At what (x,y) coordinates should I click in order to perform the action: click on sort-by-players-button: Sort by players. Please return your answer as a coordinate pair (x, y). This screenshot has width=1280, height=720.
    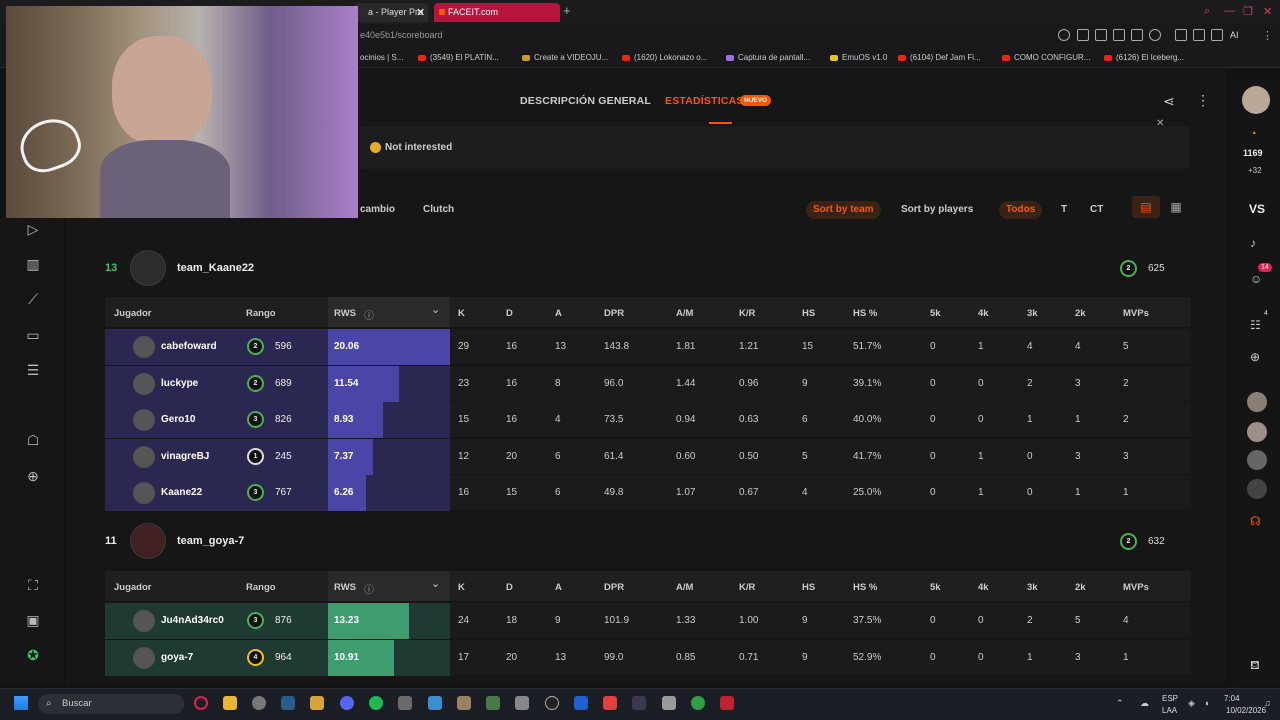
    Looking at the image, I should click on (937, 210).